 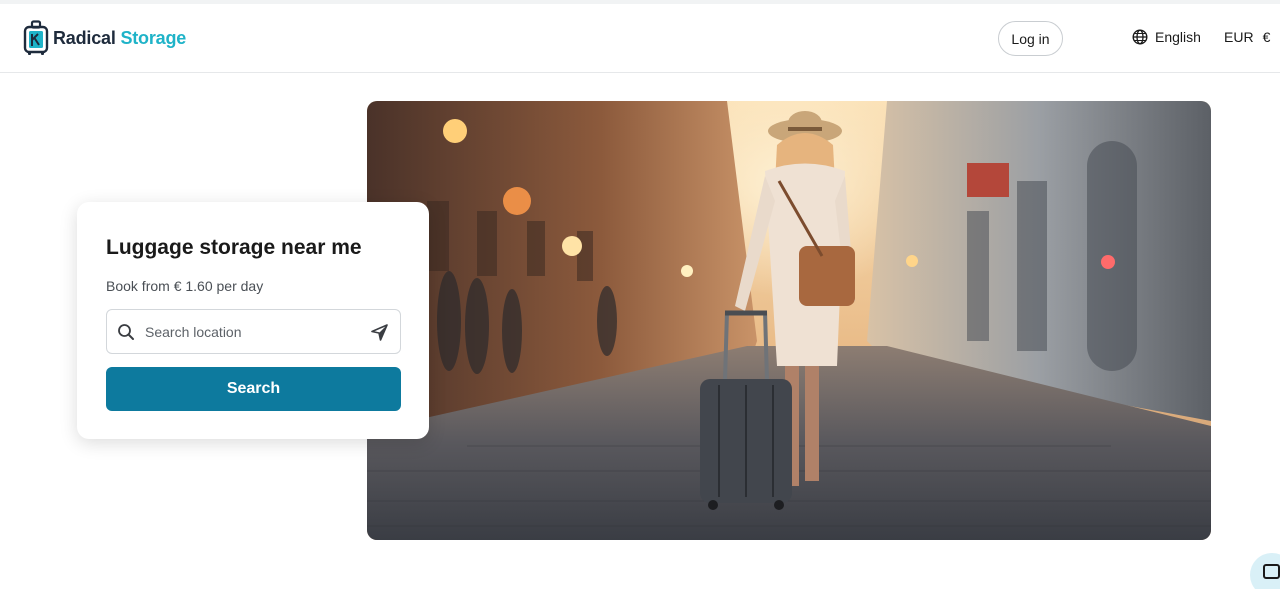 What do you see at coordinates (1271, 571) in the screenshot?
I see `chat-icon` at bounding box center [1271, 571].